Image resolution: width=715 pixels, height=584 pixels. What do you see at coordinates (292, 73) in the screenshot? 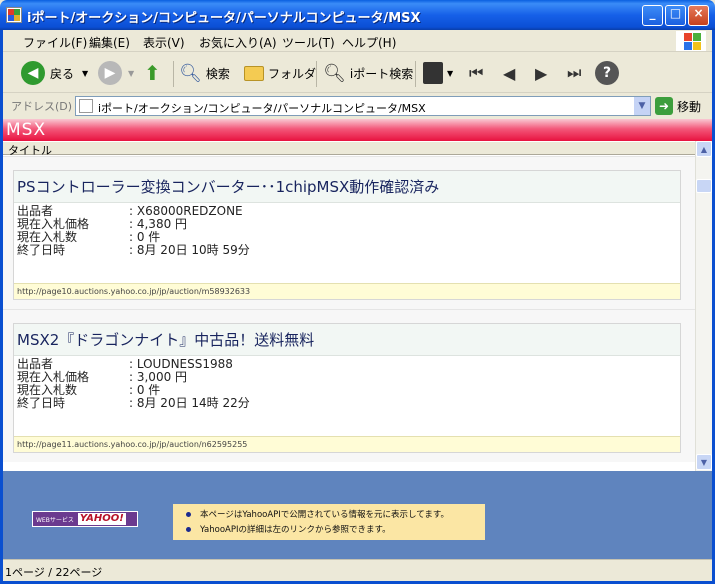
I see `folders-label: フォルダ` at bounding box center [292, 73].